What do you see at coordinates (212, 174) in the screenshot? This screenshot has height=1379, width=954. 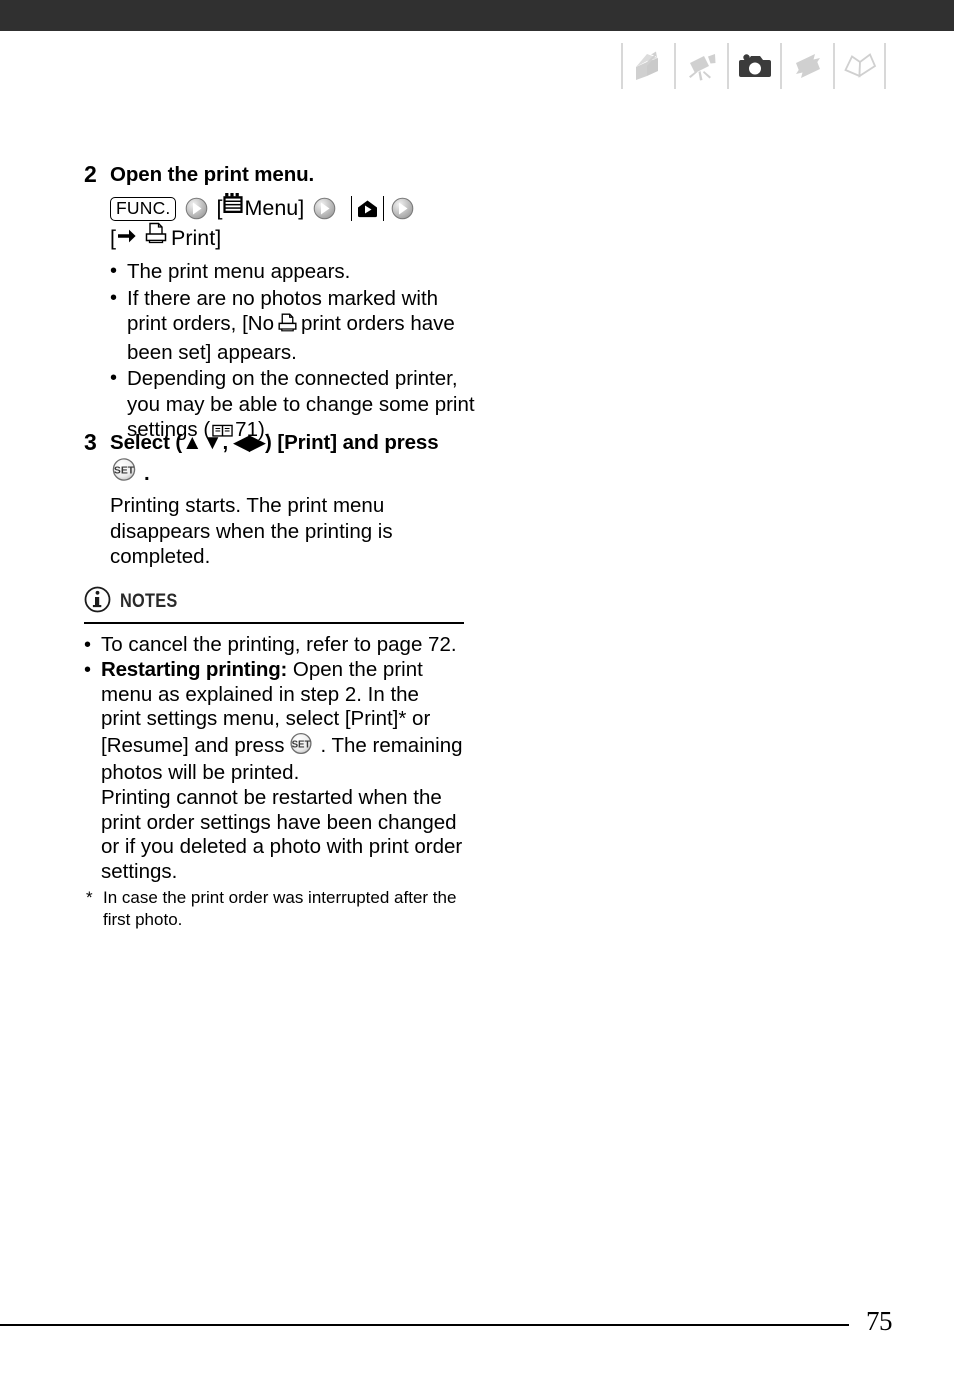 I see `step-2-title: Open the print menu.` at bounding box center [212, 174].